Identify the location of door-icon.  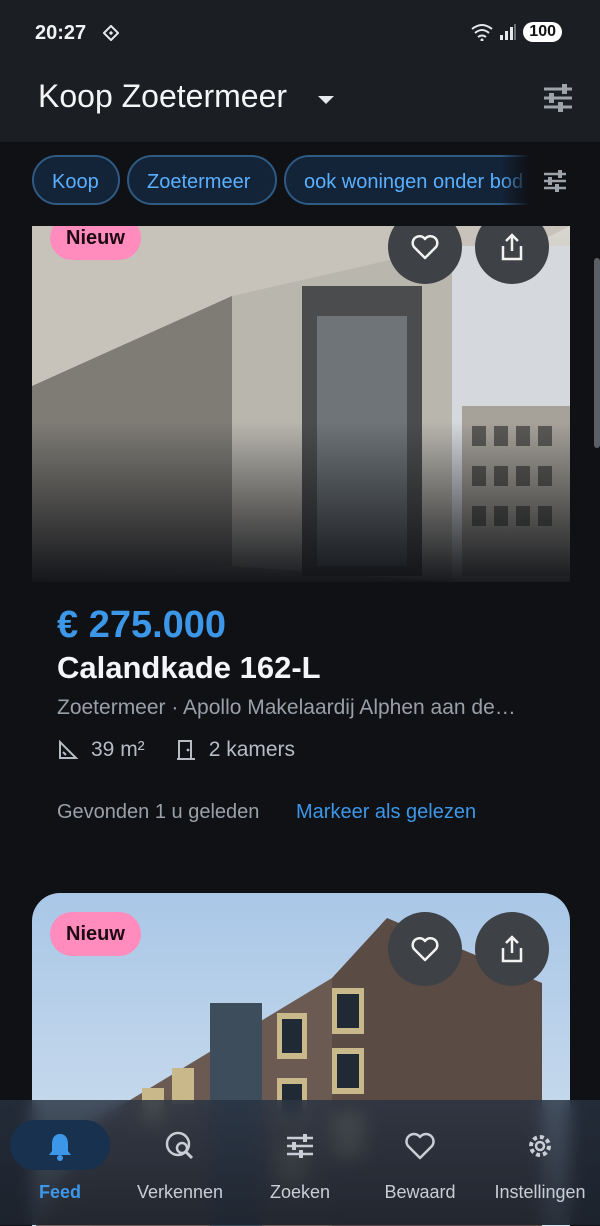
(185, 750).